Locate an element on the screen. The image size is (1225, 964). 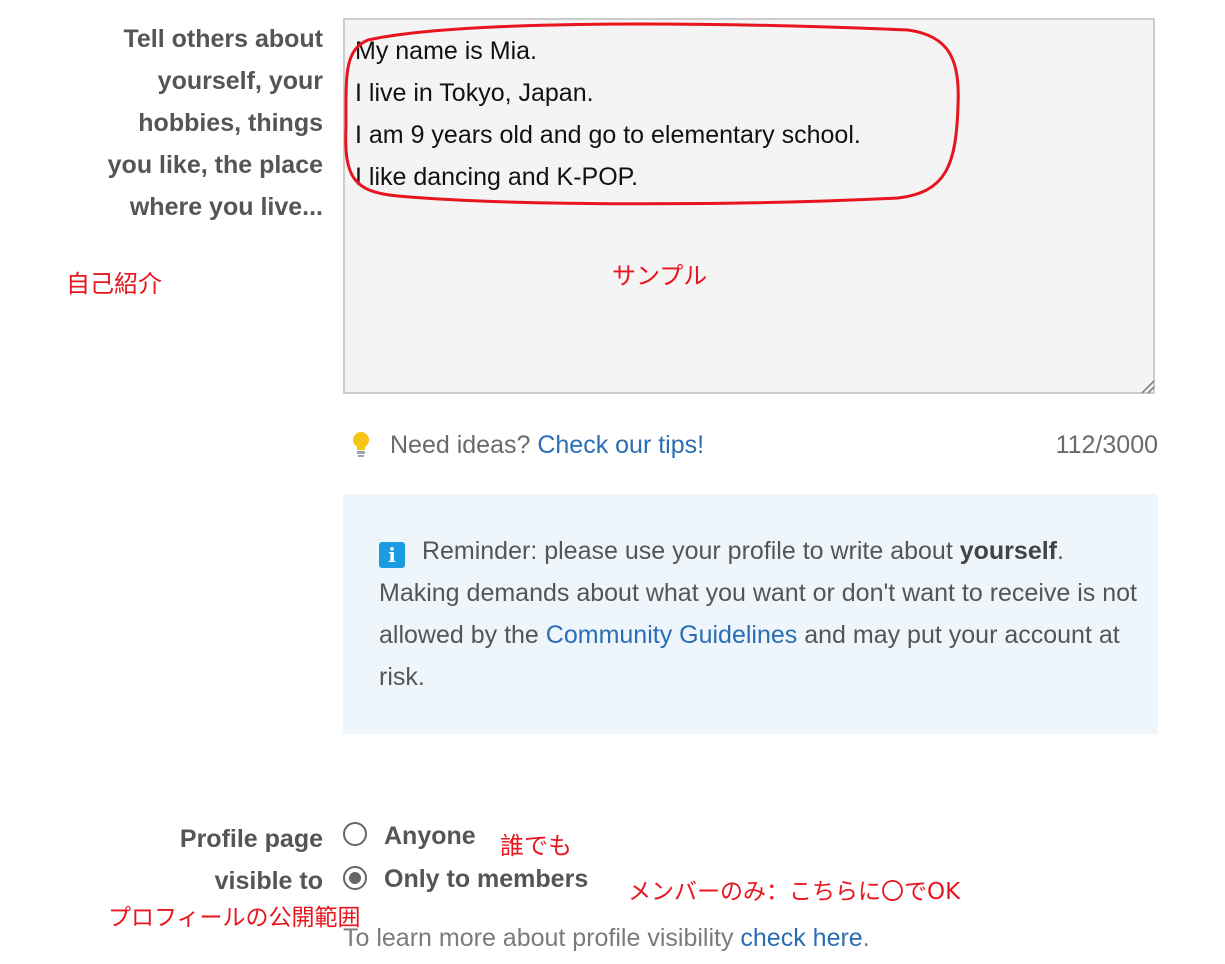
info-icon: i is located at coordinates (392, 555).